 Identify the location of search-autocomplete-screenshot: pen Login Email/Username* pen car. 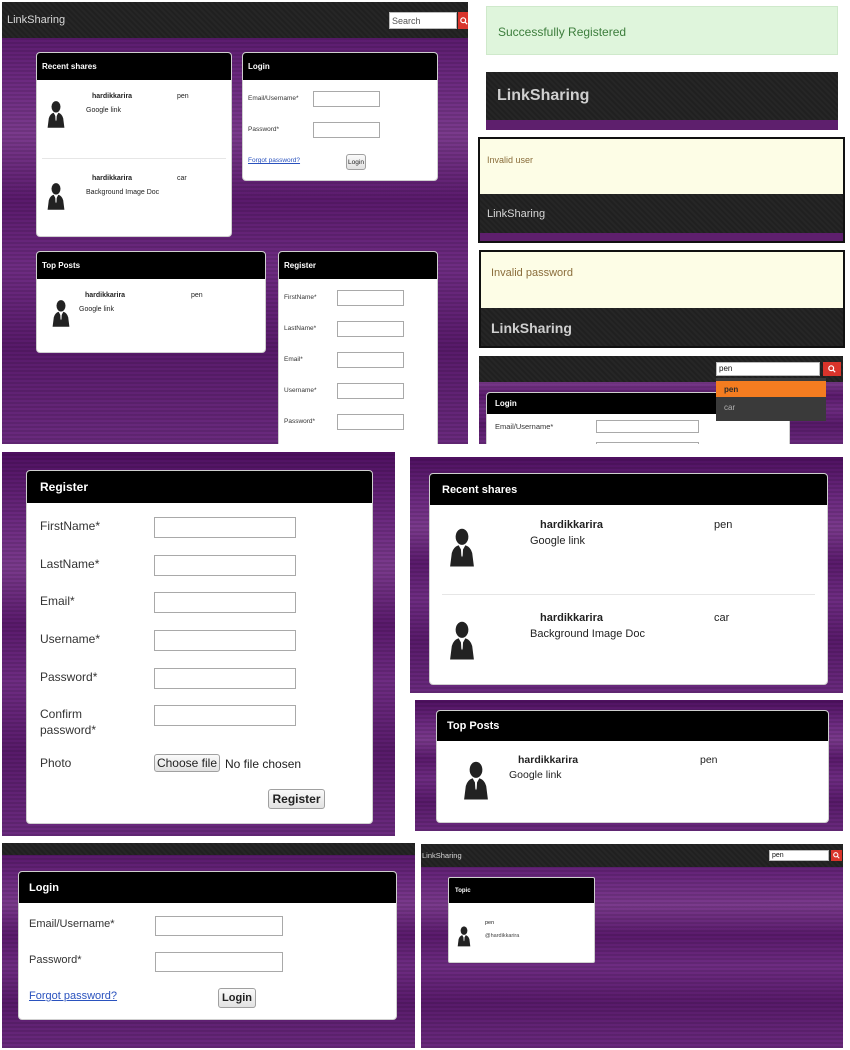
(661, 400).